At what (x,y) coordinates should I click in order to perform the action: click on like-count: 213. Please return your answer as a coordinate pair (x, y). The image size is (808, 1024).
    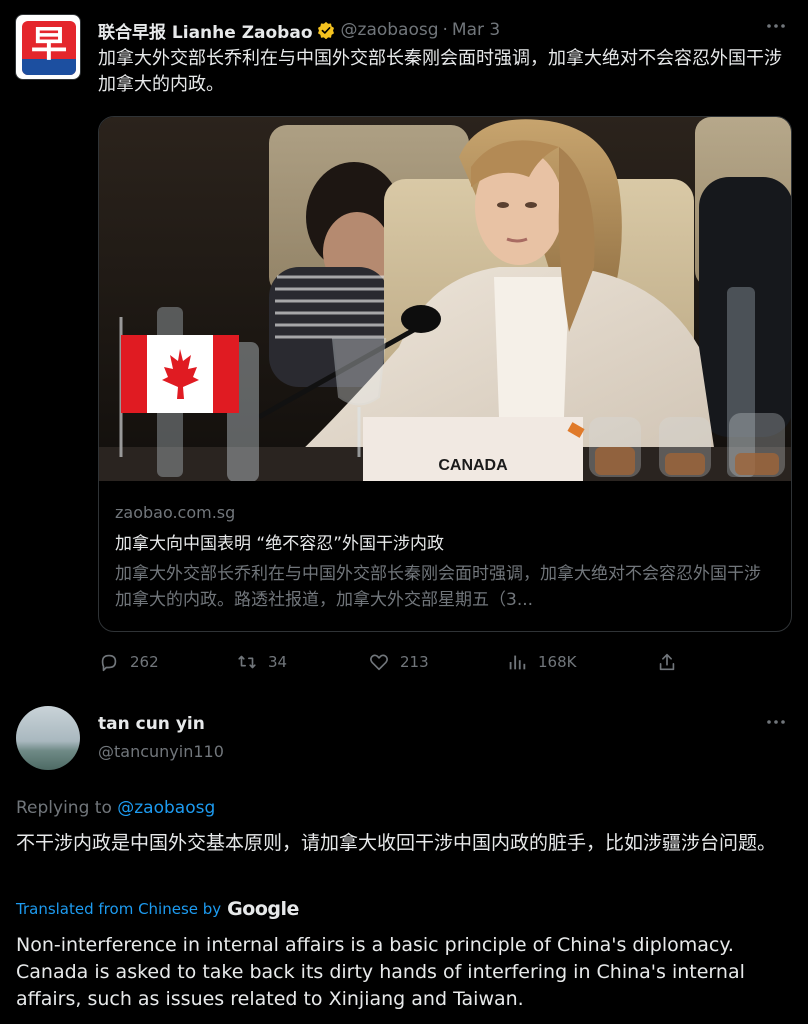
    Looking at the image, I should click on (414, 662).